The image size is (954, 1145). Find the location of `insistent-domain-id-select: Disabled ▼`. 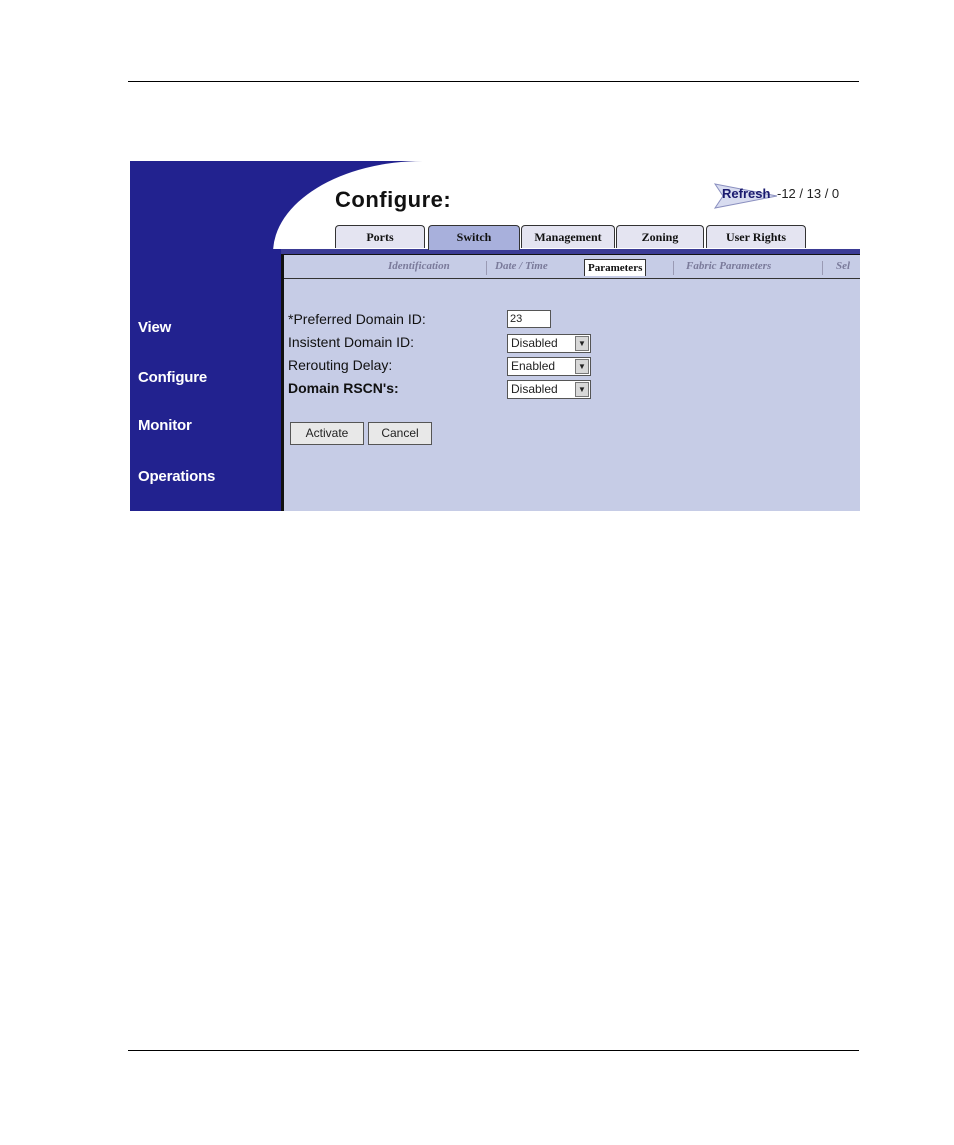

insistent-domain-id-select: Disabled ▼ is located at coordinates (549, 343).